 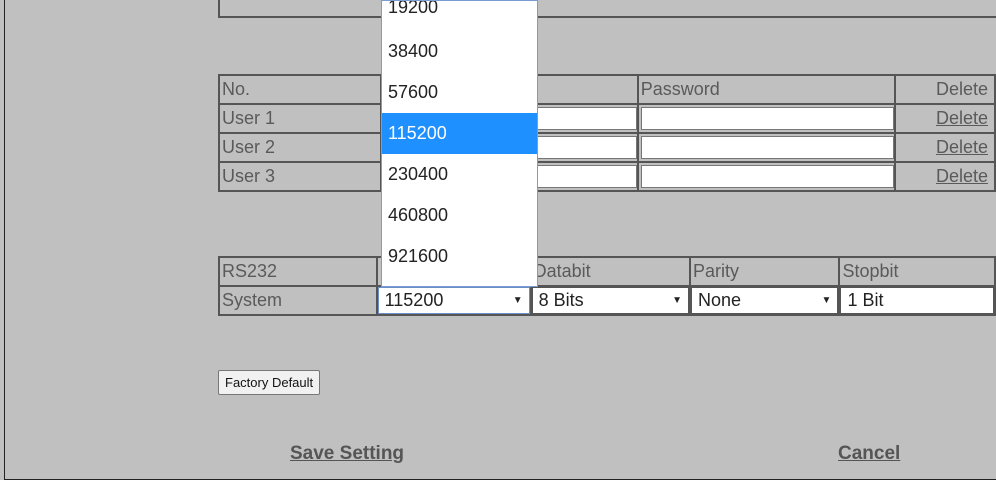 What do you see at coordinates (865, 300) in the screenshot?
I see `stopbit-value: 1 Bit` at bounding box center [865, 300].